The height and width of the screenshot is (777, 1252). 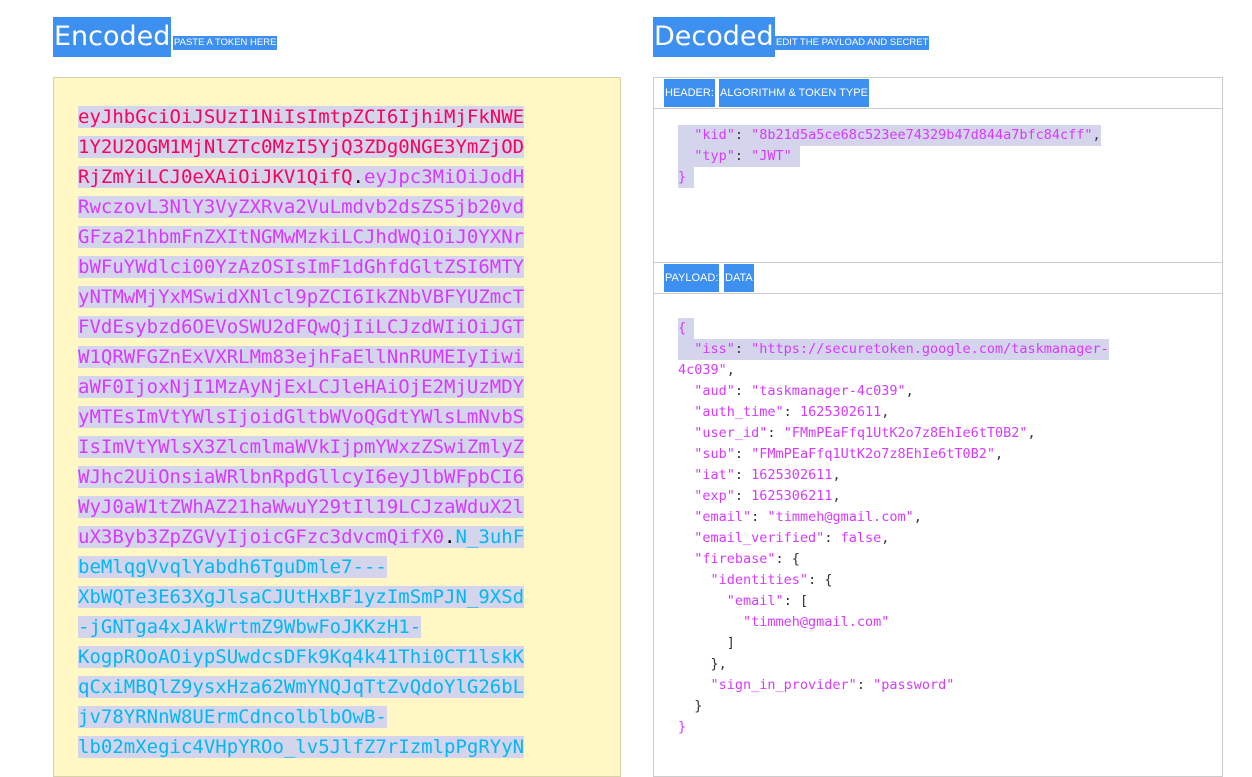 I want to click on token-segment: W1QRWFGZnExVXRLMm83ejhFaEllNnRUMEIyIiwi, so click(x=301, y=357).